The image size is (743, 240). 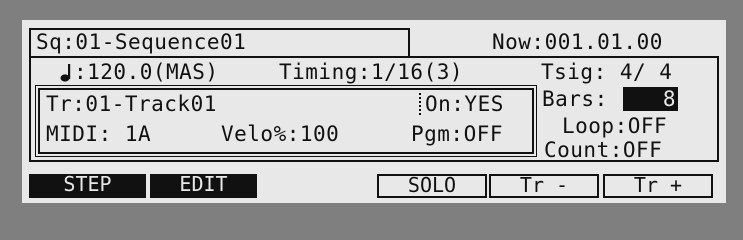 I want to click on step-softkey: STEP, so click(x=87, y=186).